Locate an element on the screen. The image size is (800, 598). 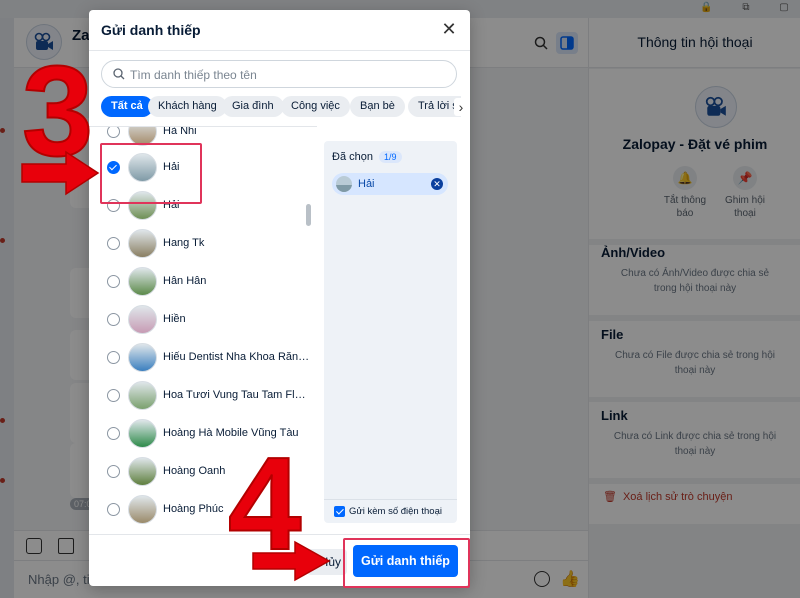
include-phone-option: Gửi kèm số điện thoại is located at coordinates (390, 511).